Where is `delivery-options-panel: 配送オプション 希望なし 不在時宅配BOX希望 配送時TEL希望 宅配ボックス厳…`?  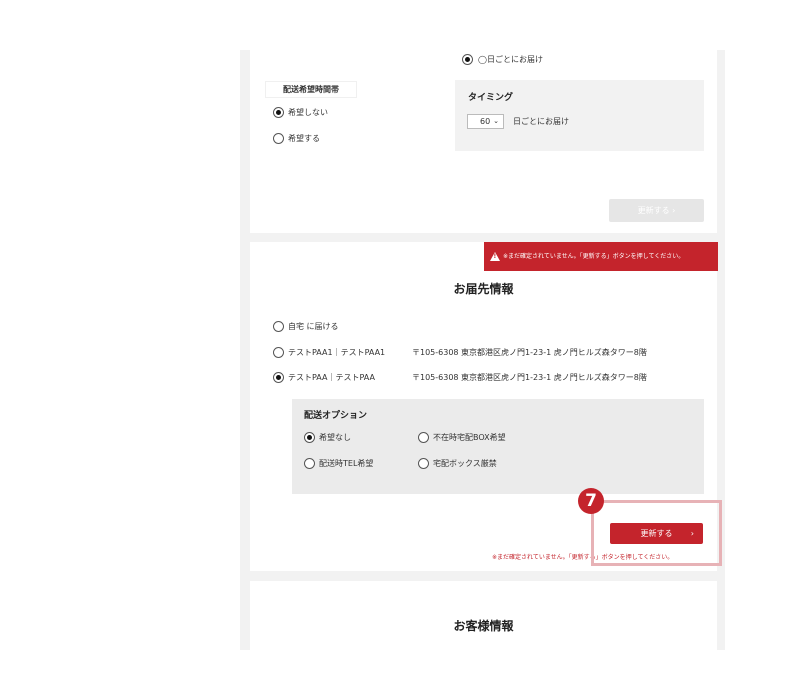
delivery-options-panel: 配送オプション 希望なし 不在時宅配BOX希望 配送時TEL希望 宅配ボックス厳… is located at coordinates (498, 446).